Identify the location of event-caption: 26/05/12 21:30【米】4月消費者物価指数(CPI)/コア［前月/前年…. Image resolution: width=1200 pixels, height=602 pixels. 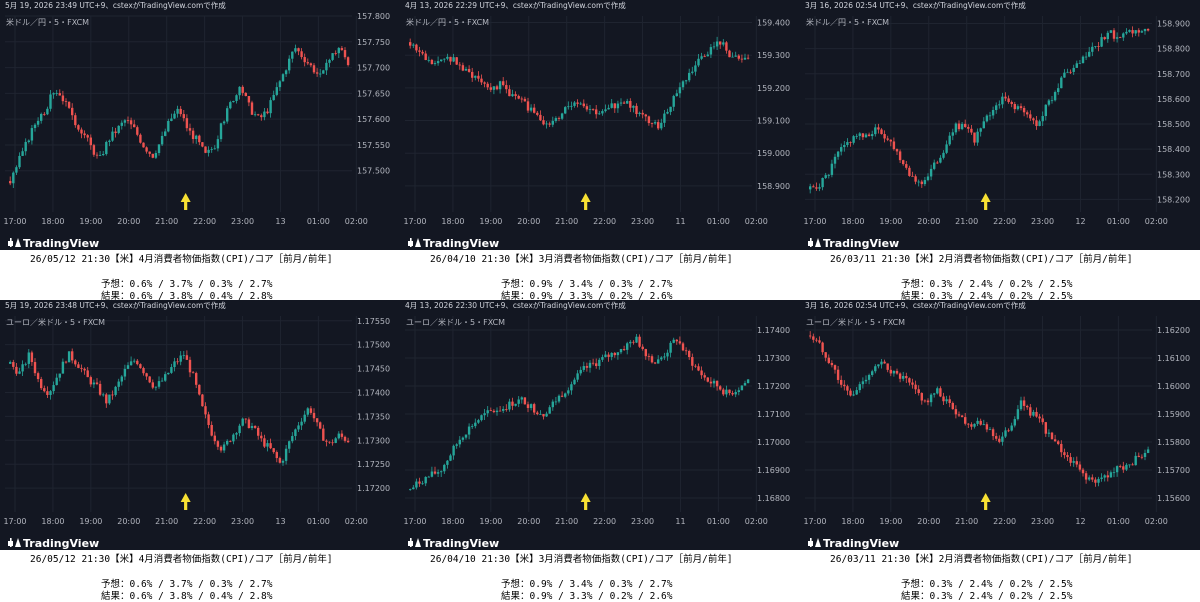
(200, 576).